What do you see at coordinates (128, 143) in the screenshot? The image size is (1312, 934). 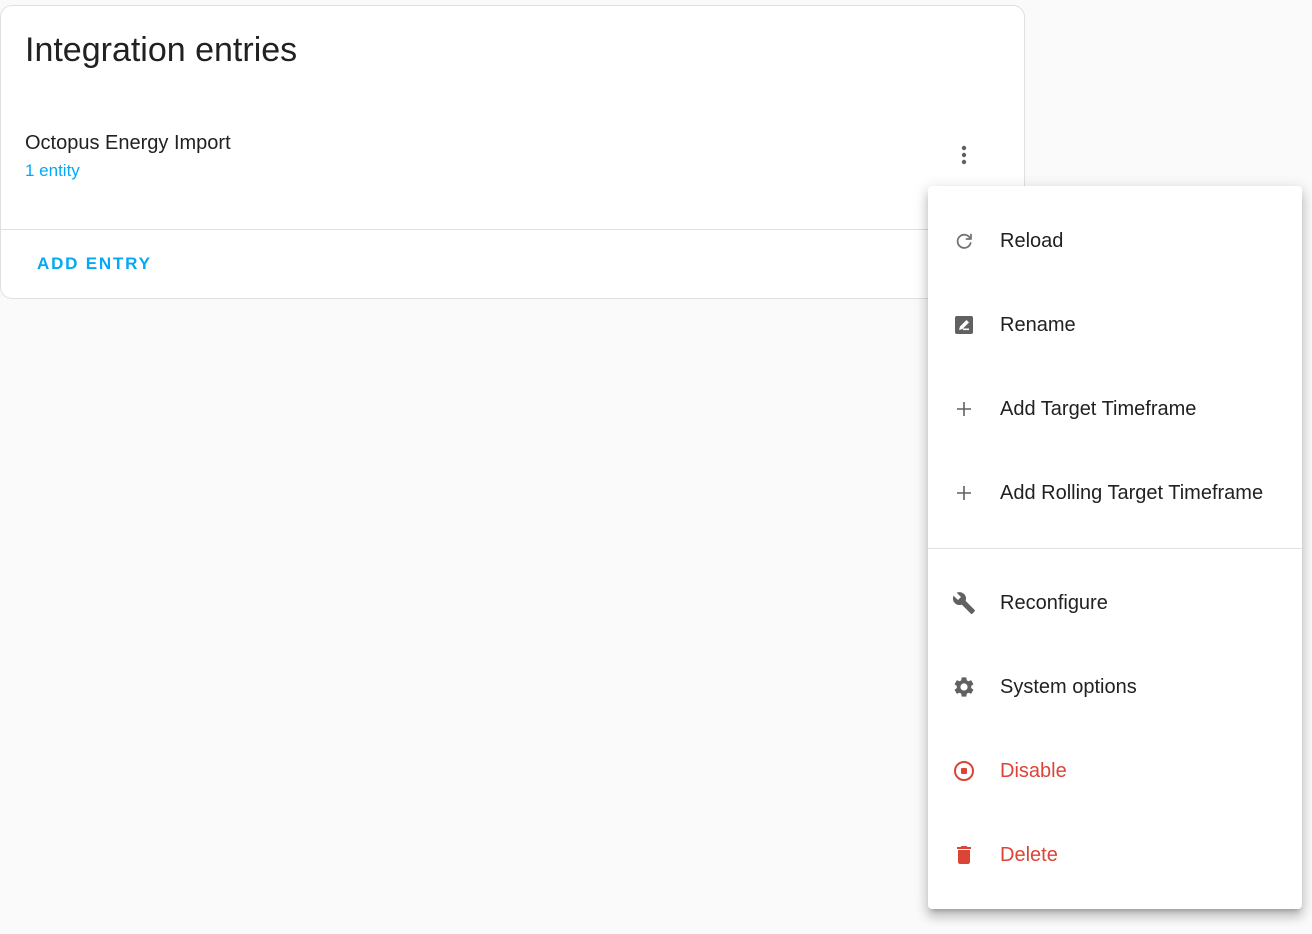 I see `entry-name: Octopus Energy Import` at bounding box center [128, 143].